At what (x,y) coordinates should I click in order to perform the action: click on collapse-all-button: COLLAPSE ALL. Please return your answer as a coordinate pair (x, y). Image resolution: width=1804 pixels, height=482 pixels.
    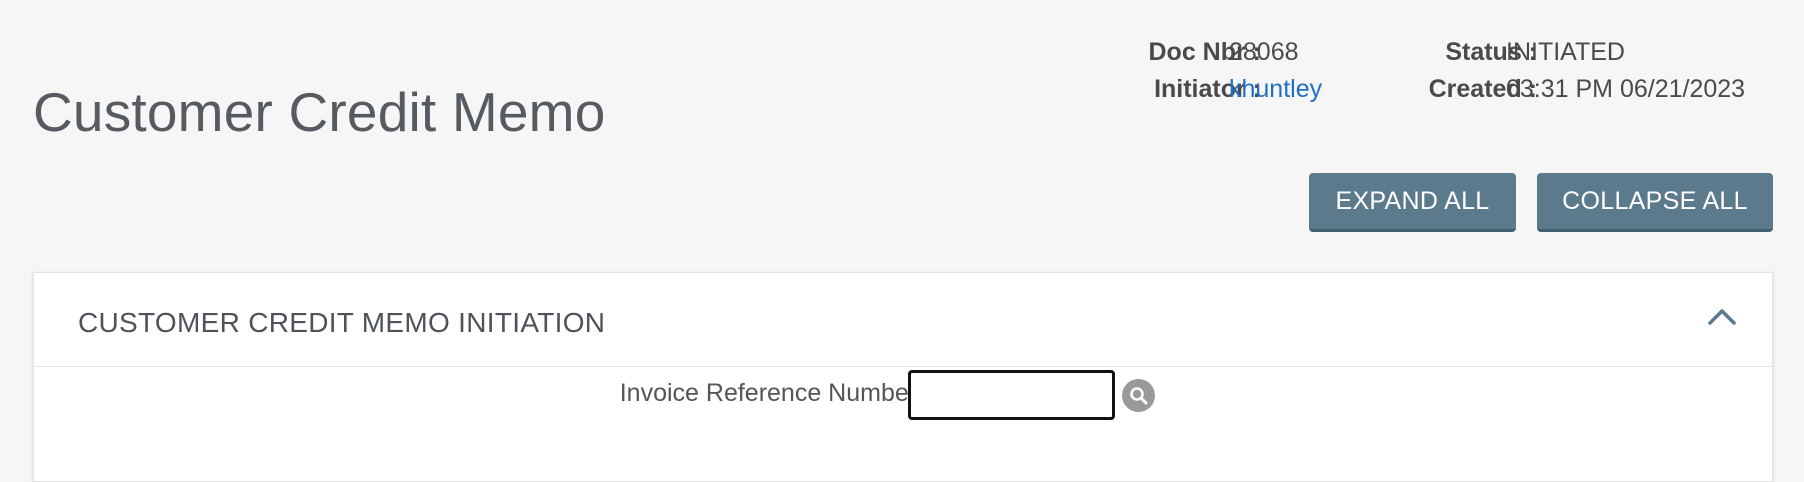
    Looking at the image, I should click on (1655, 202).